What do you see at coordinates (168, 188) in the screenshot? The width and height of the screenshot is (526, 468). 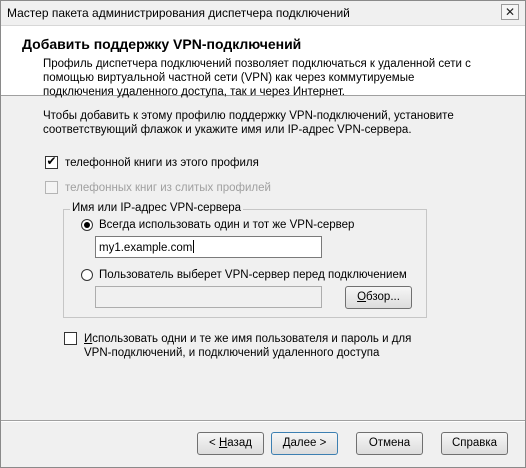 I see `phonebook-merged-label: телефонных книг из слитых профилей` at bounding box center [168, 188].